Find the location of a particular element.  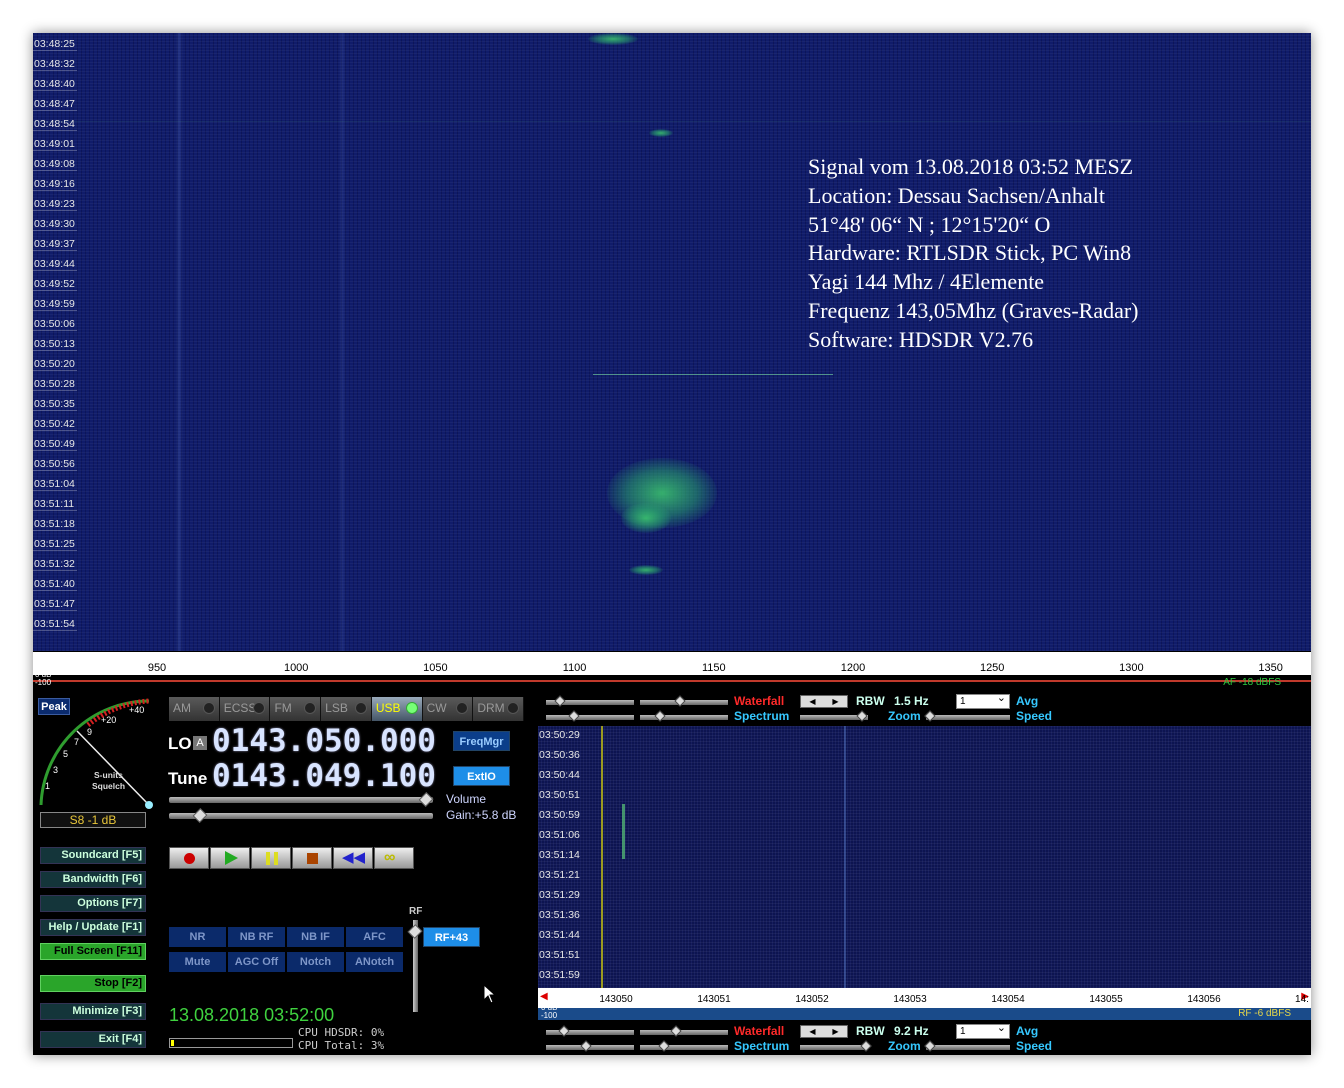

frequency-axis: 950 1000 1050 1100 1150 1200 1250 1300 1350 is located at coordinates (672, 663).